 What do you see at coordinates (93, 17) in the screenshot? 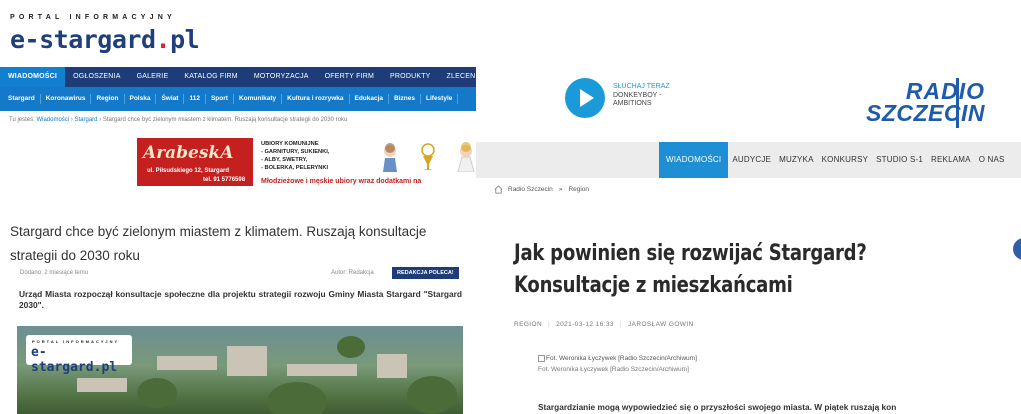
I see `logo-tagline: PORTAL INFORMACYJNY` at bounding box center [93, 17].